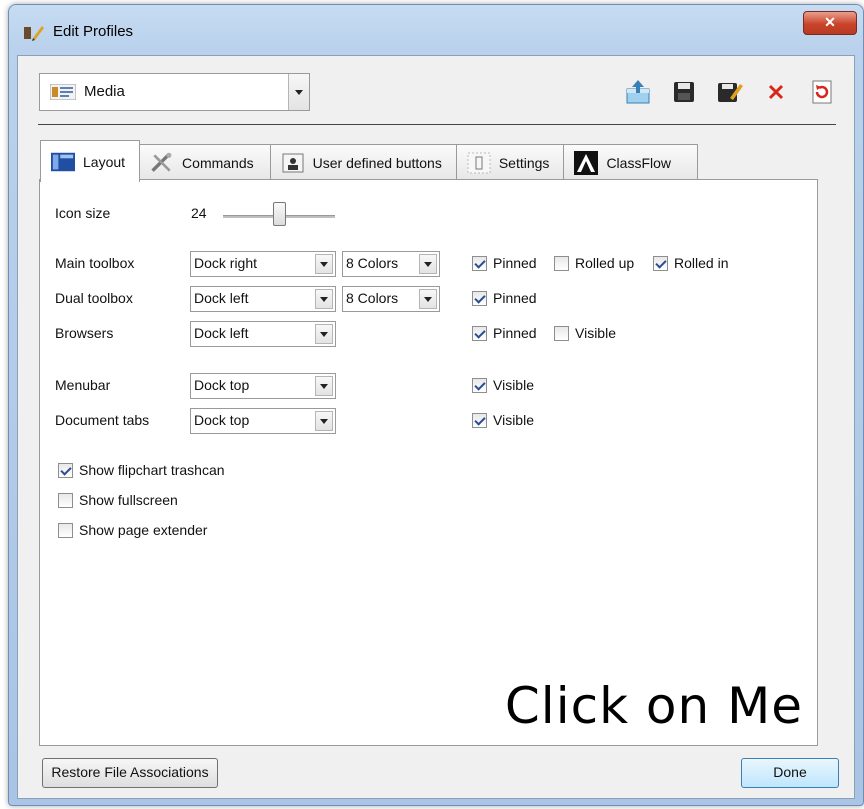  What do you see at coordinates (34, 32) in the screenshot?
I see `app-icon` at bounding box center [34, 32].